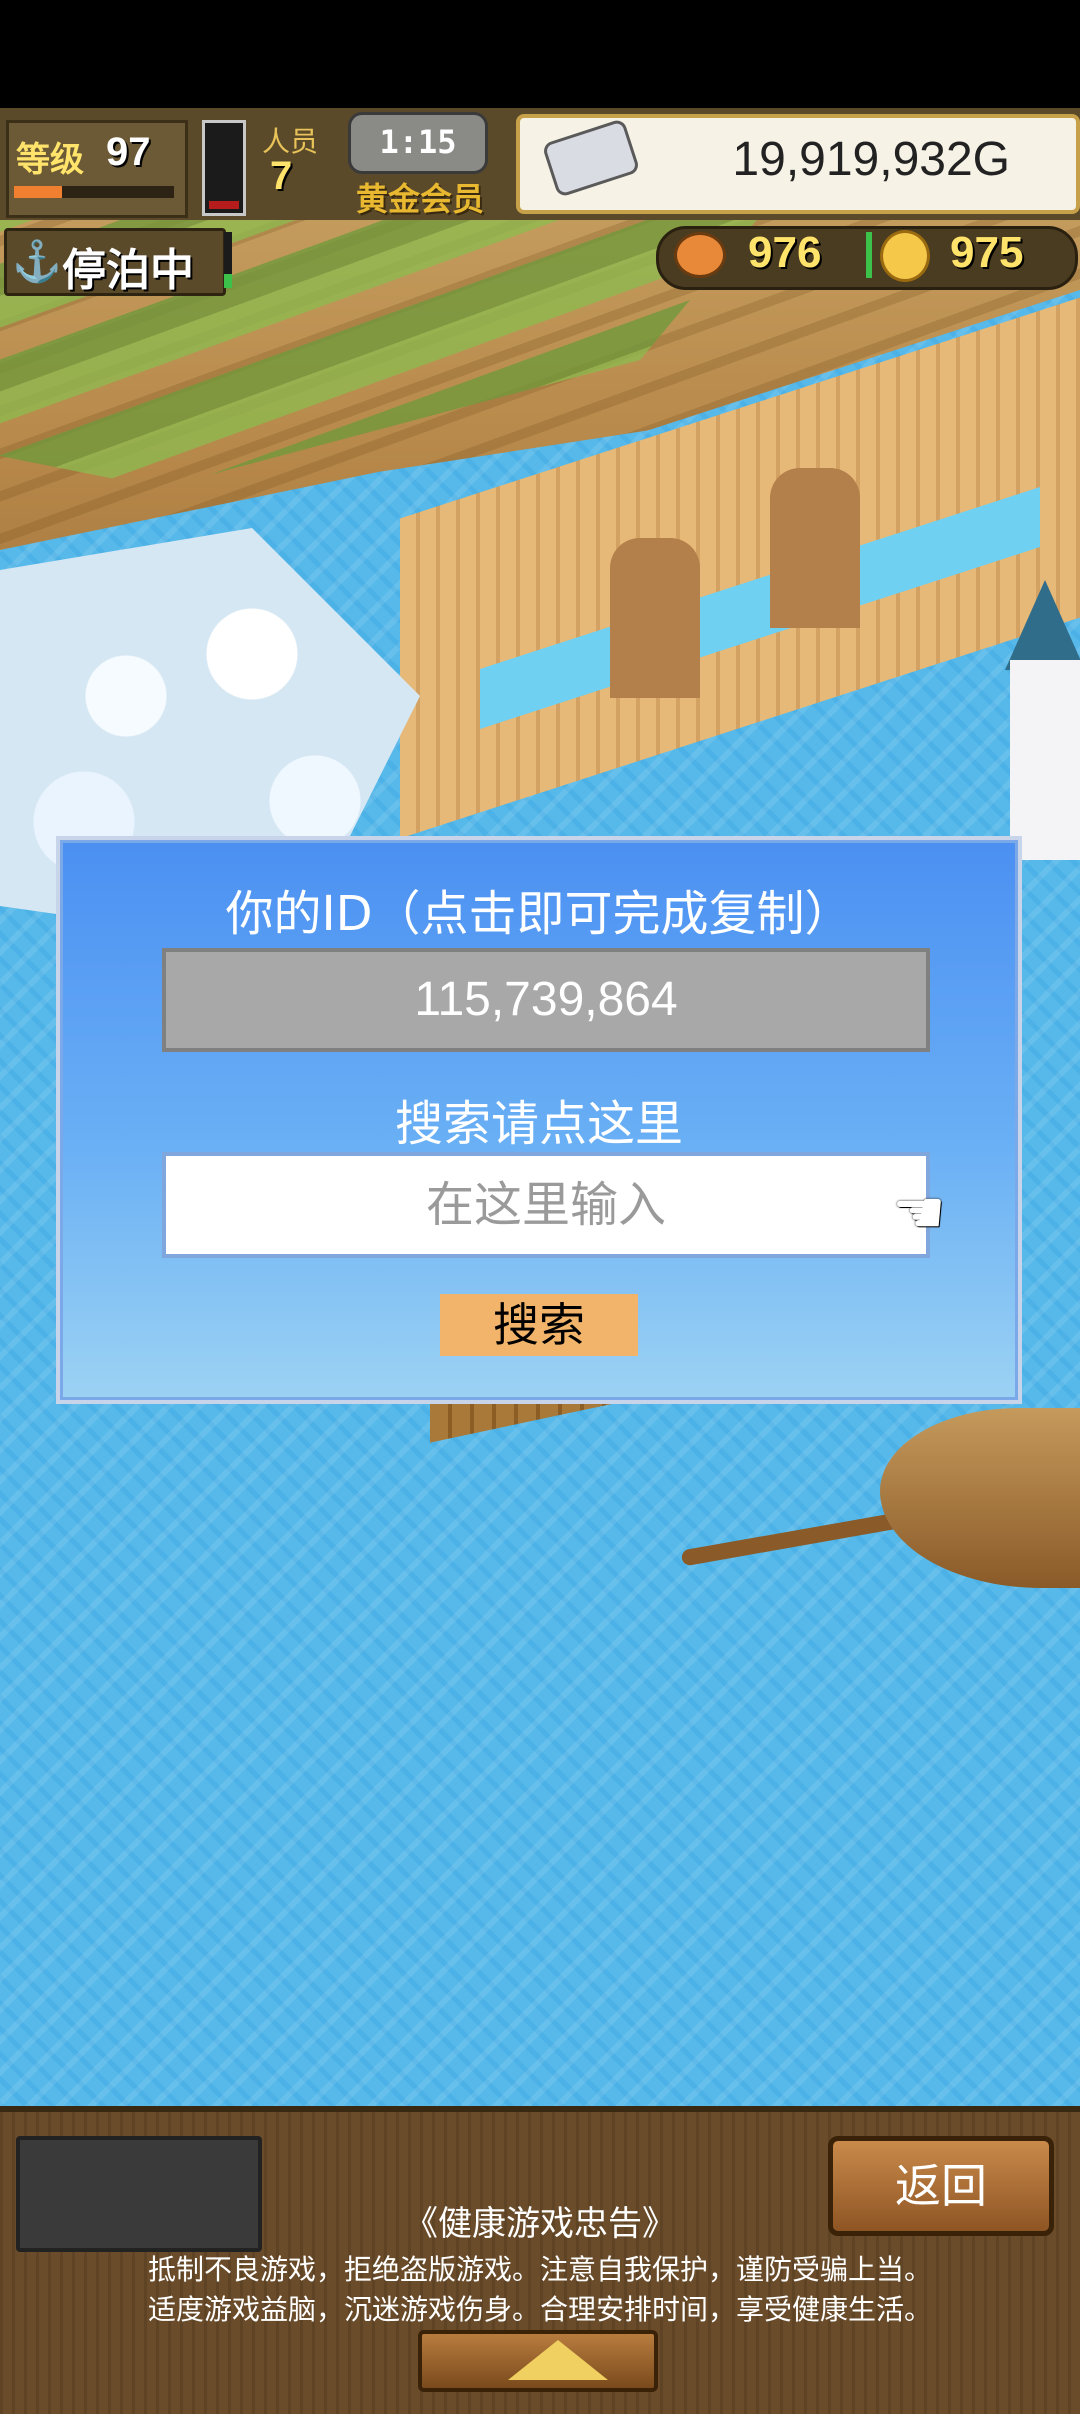 The width and height of the screenshot is (1080, 2414). I want to click on resource-divider, so click(869, 255).